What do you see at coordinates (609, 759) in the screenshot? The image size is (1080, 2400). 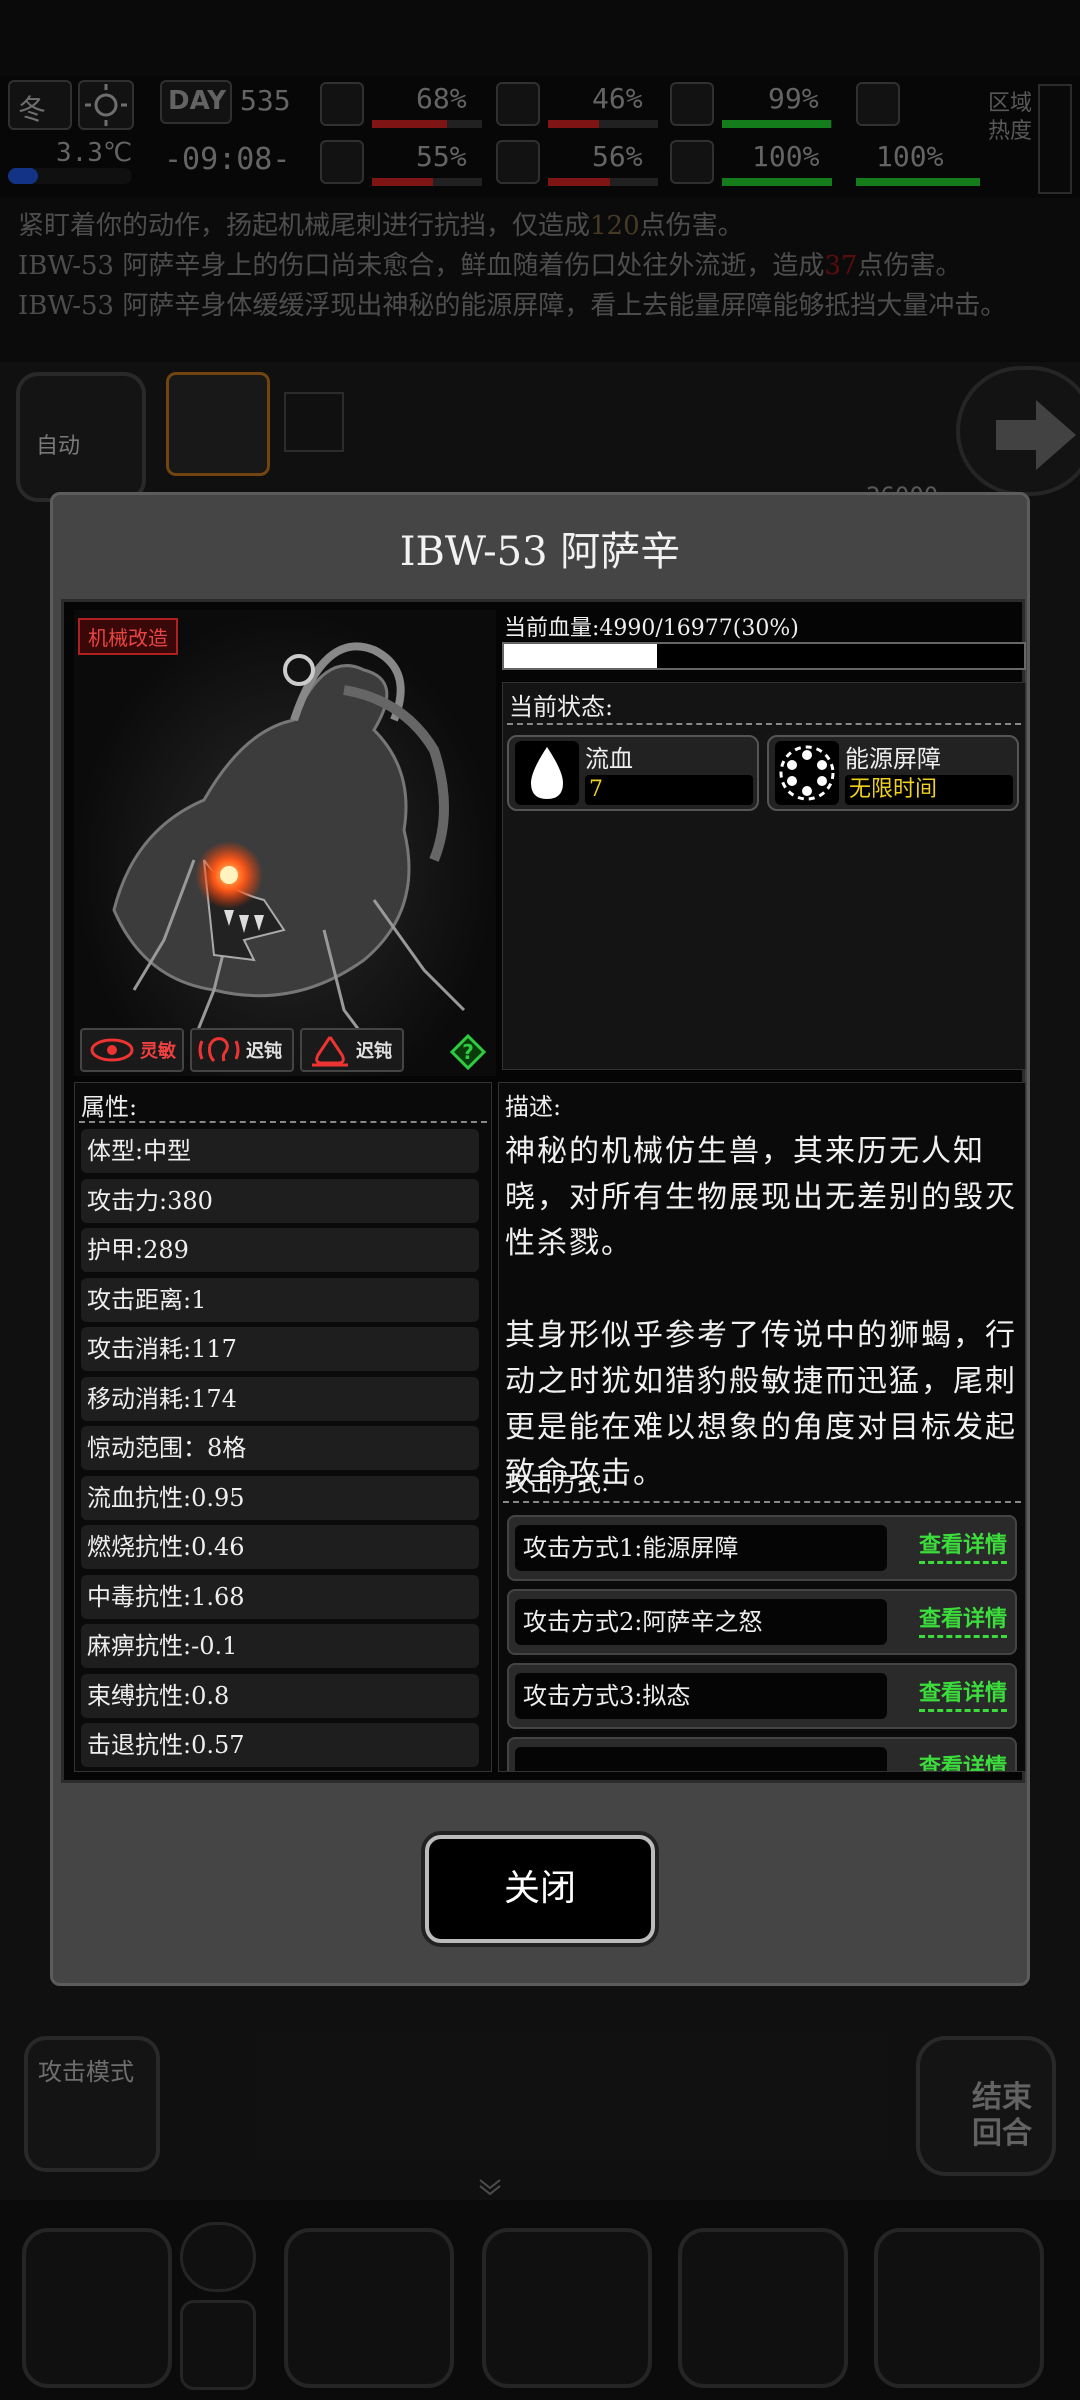 I see `status-name: 流血` at bounding box center [609, 759].